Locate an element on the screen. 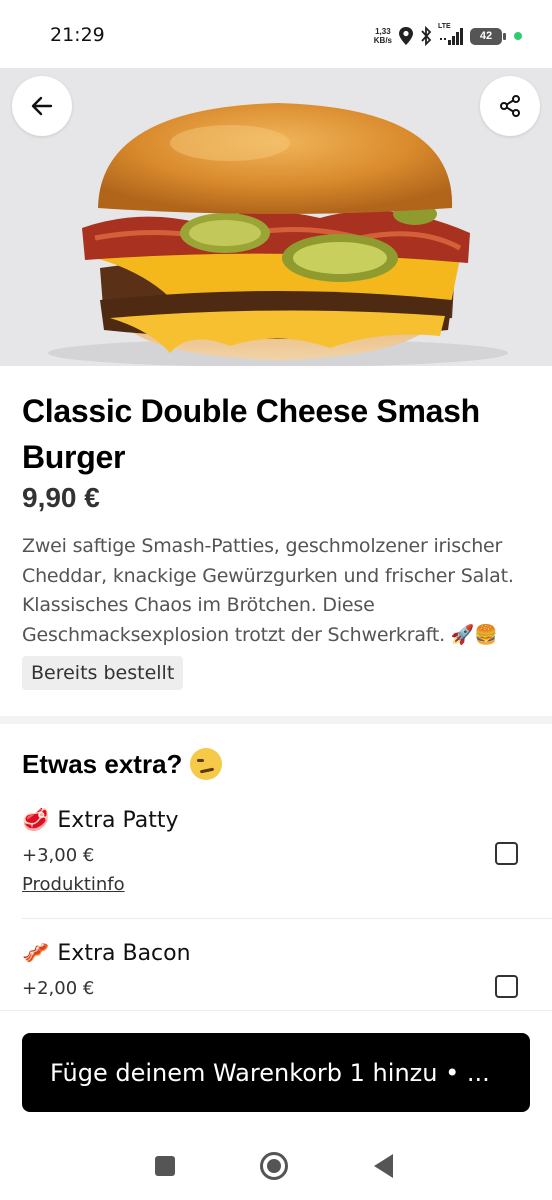  option-name: 🥓 Extra Bacon is located at coordinates (277, 953).